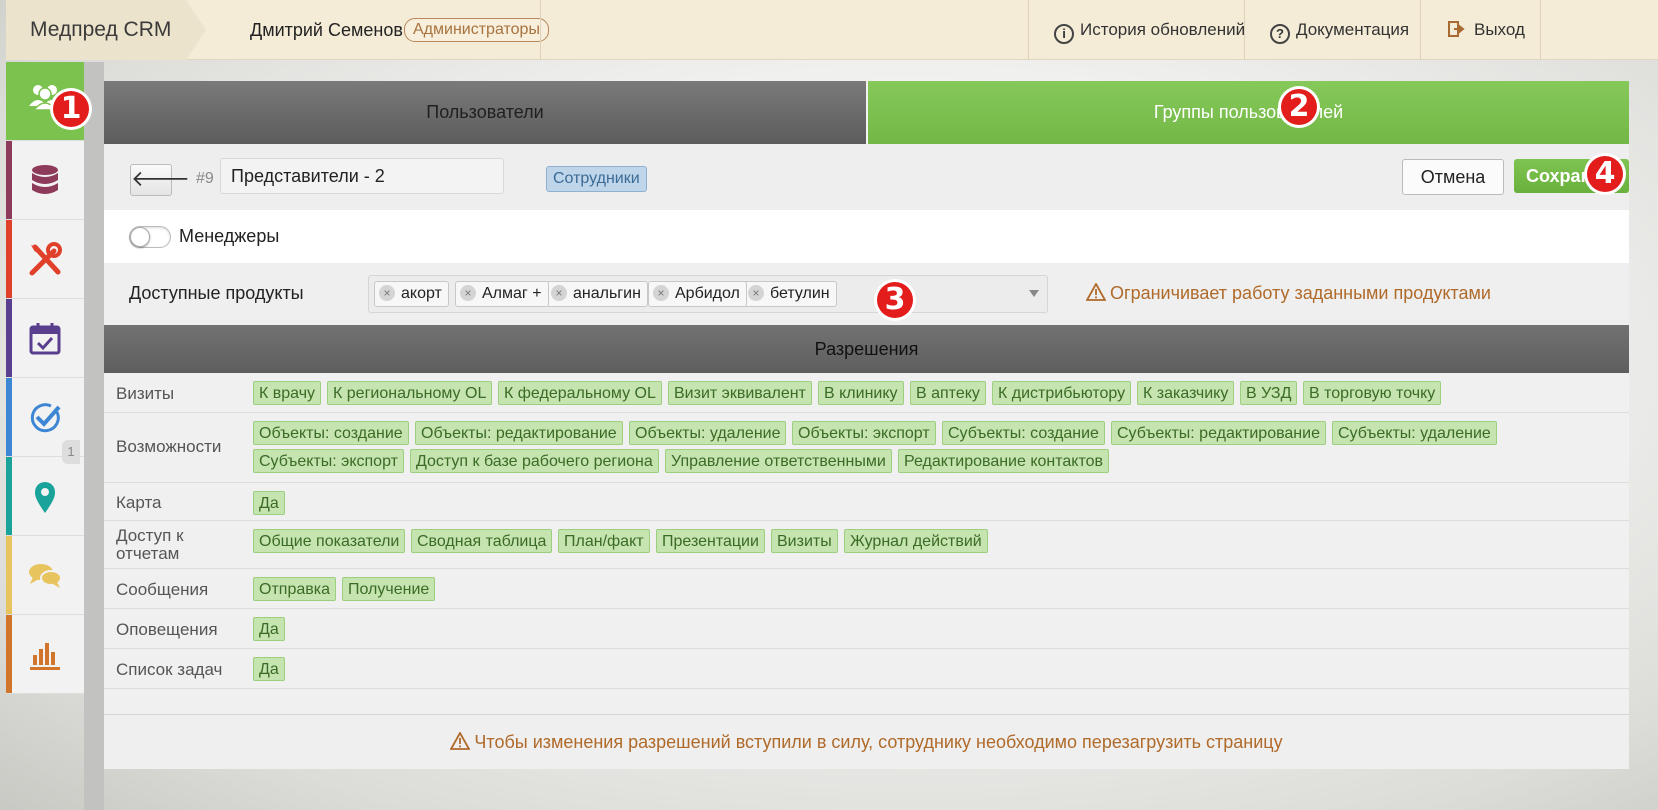  I want to click on managers-toggle-label: Менеджеры, so click(229, 236).